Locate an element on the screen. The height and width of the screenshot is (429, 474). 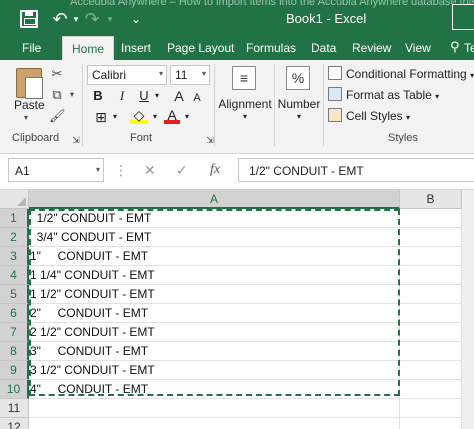
select-all-button is located at coordinates (14, 199).